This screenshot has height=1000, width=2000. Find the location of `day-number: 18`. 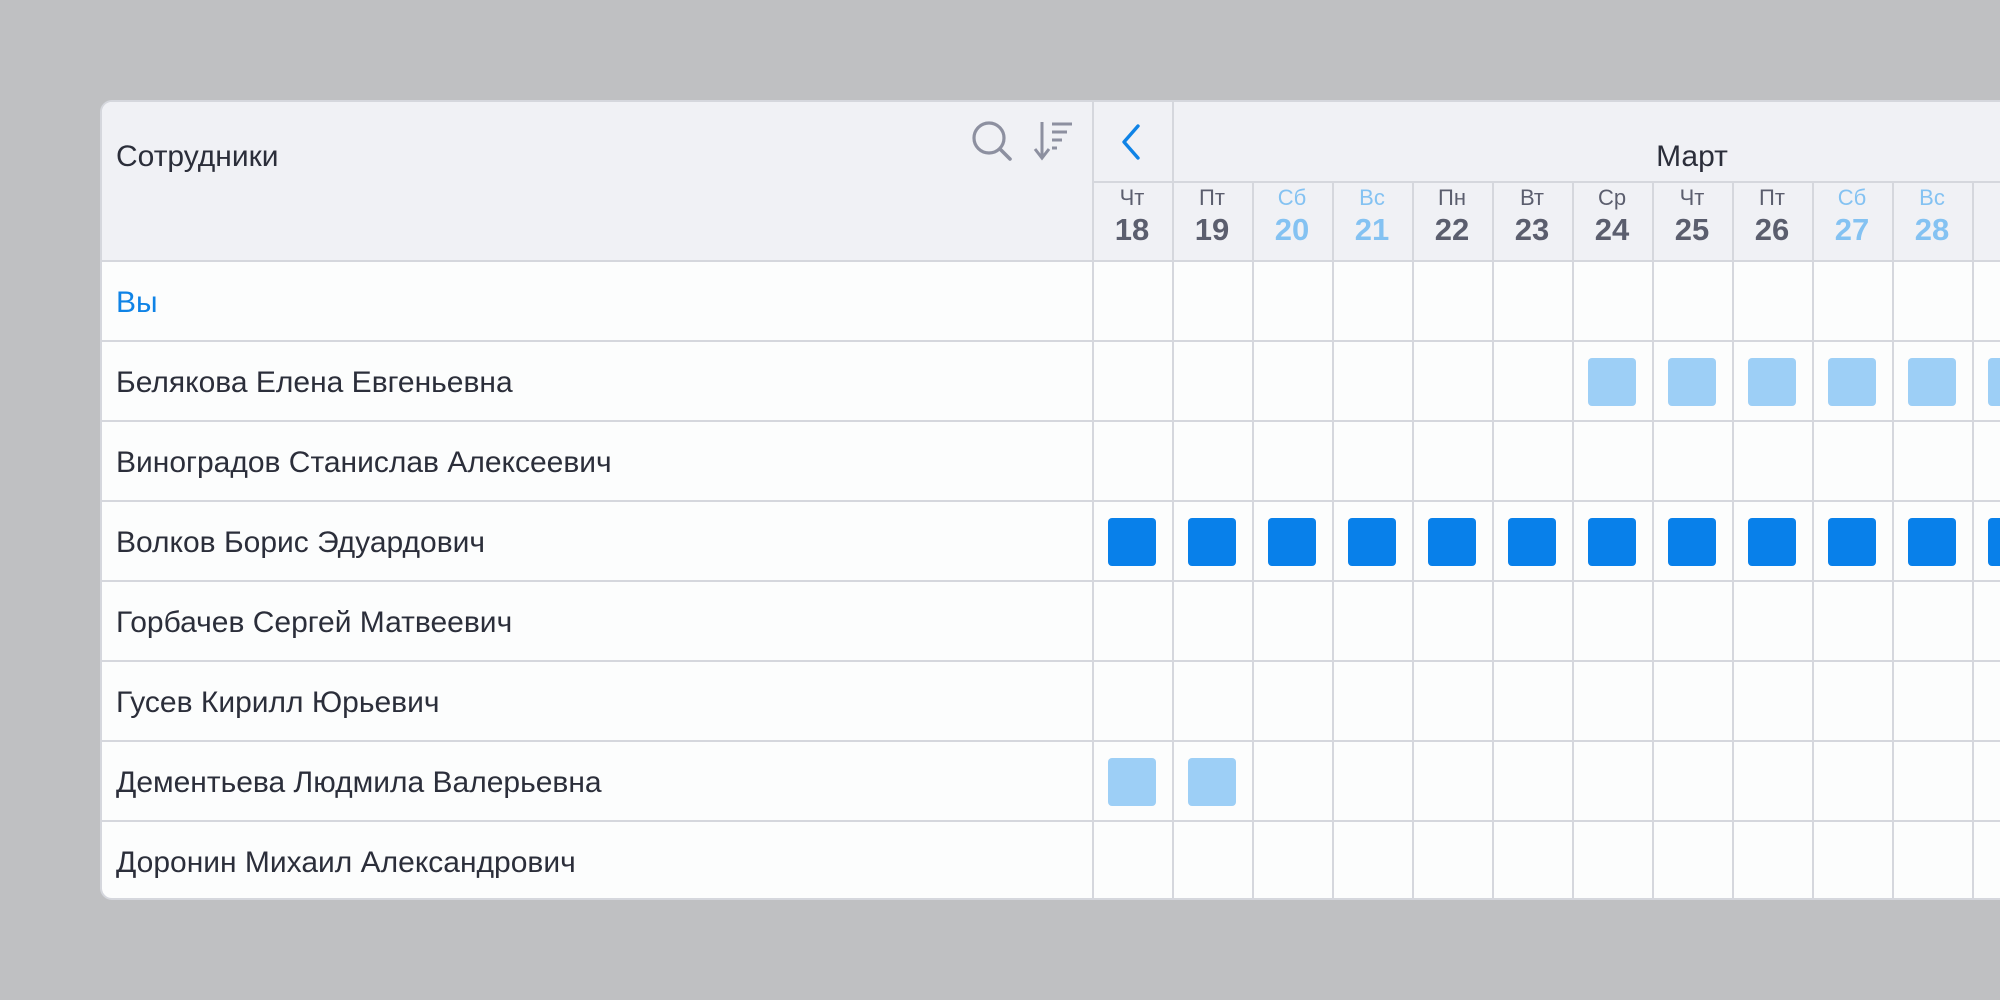

day-number: 18 is located at coordinates (1132, 229).